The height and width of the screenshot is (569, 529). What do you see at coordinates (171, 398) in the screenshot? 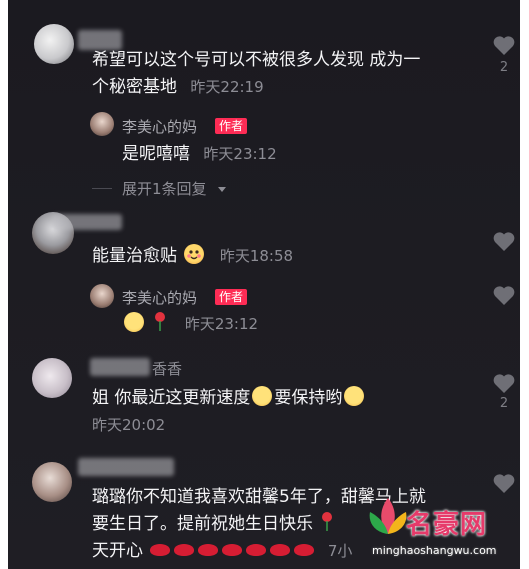
I see `comment-text: 姐 你最近这更新速度` at bounding box center [171, 398].